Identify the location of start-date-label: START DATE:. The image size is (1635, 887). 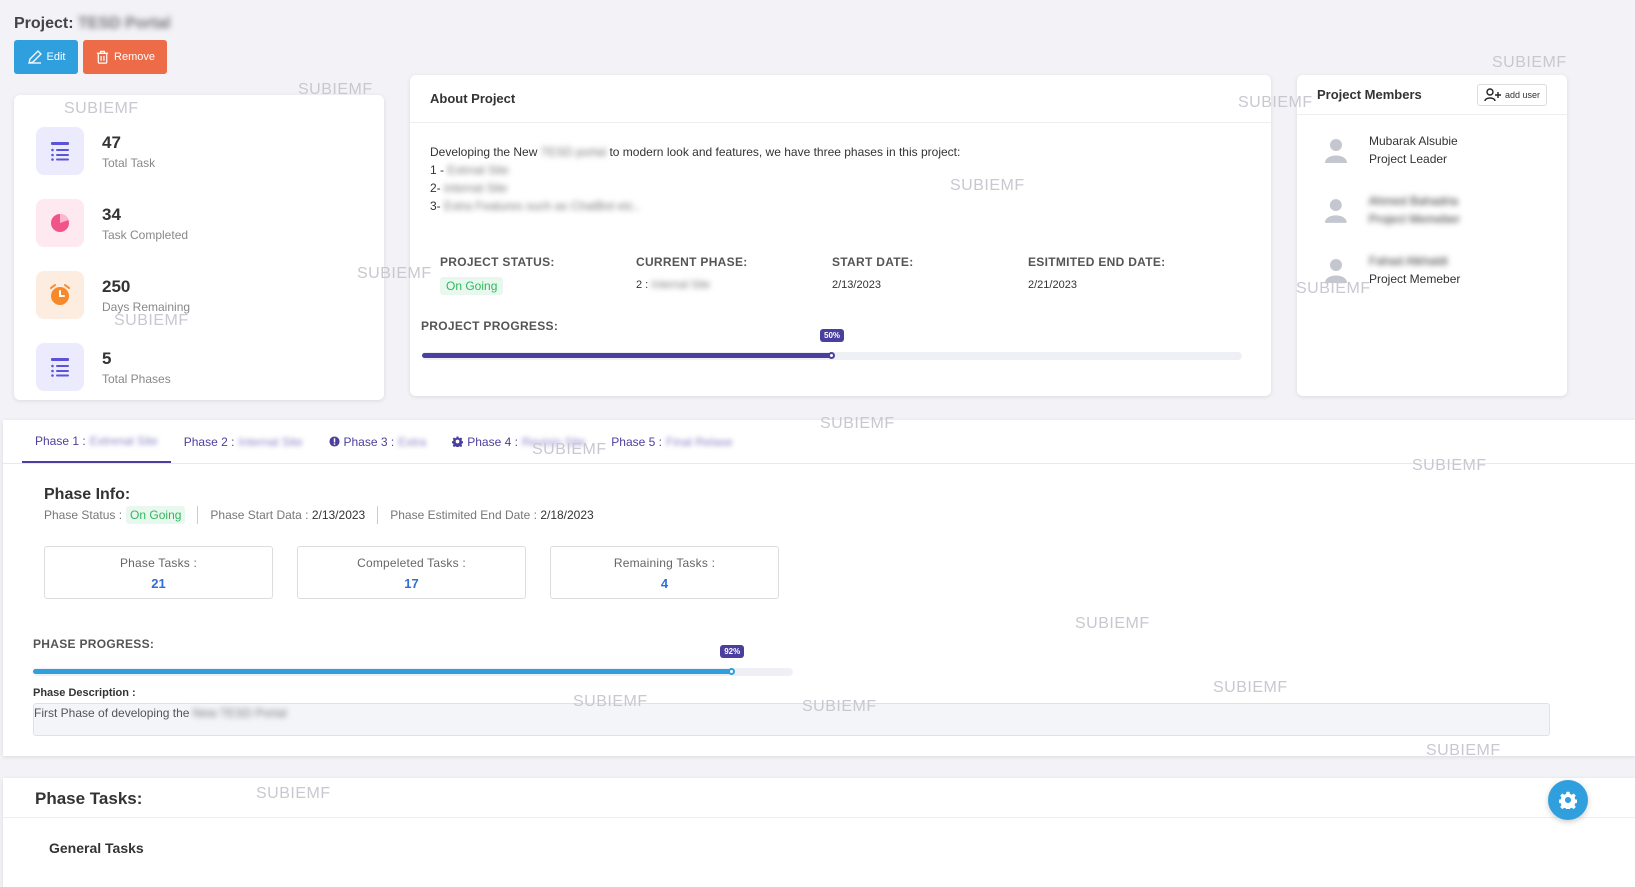
(873, 262).